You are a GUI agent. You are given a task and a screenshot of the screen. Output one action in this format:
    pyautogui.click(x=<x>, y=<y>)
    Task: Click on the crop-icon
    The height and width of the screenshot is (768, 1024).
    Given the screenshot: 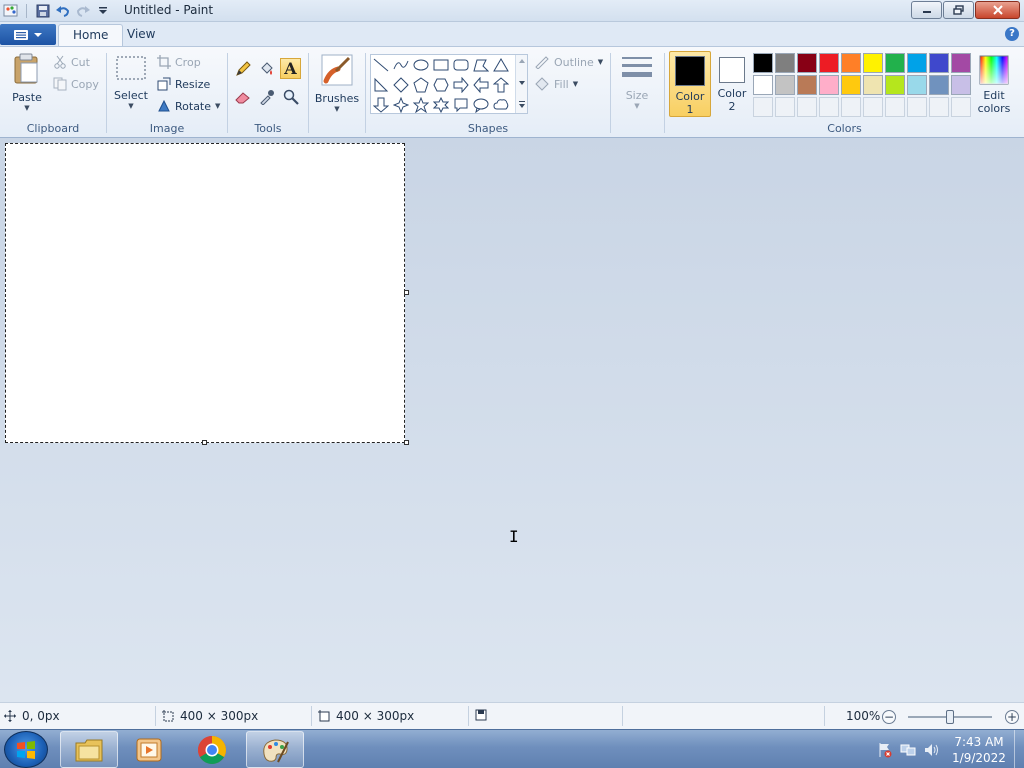 What is the action you would take?
    pyautogui.click(x=164, y=62)
    